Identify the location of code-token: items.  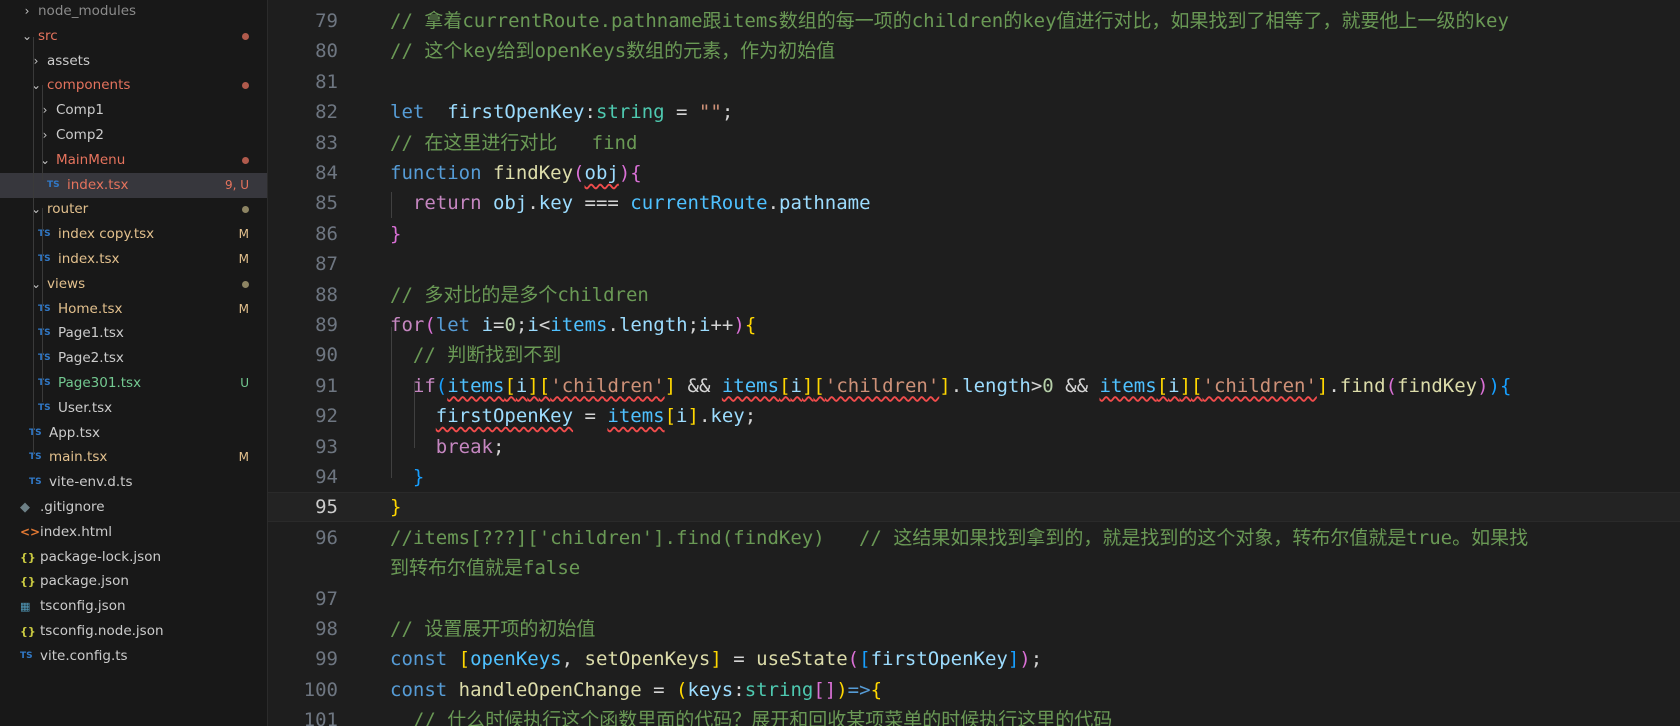
(476, 385).